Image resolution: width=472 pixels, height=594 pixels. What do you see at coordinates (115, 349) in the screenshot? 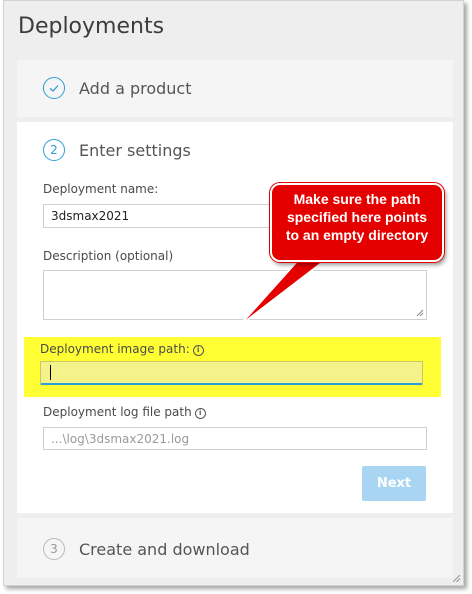
I see `image-path-label-text: Deployment image path:` at bounding box center [115, 349].